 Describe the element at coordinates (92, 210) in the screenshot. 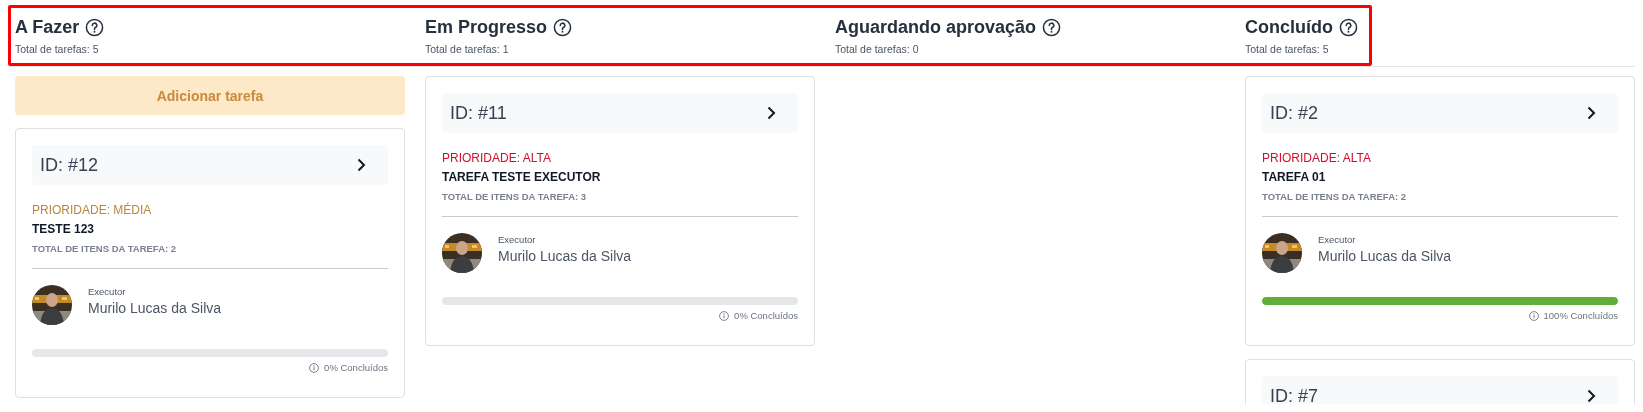

I see `priority-label: PRIORIDADE: MÉDIA` at that location.